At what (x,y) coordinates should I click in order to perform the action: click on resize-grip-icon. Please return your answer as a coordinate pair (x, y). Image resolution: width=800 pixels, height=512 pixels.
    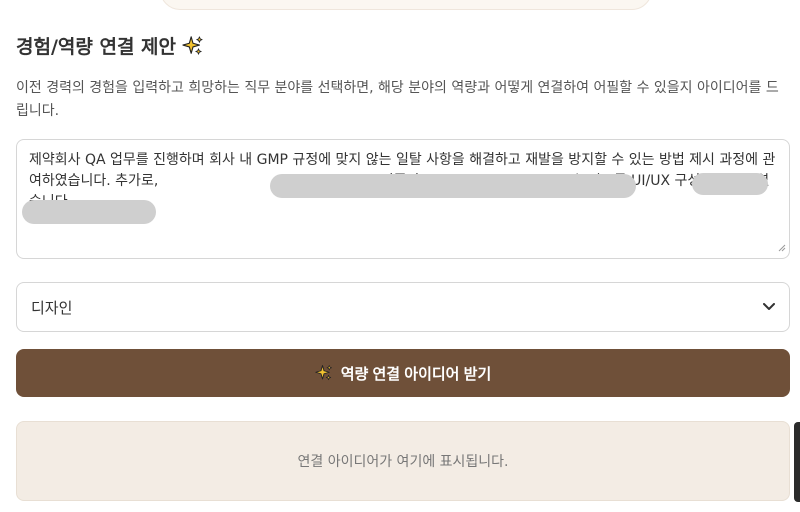
    Looking at the image, I should click on (781, 247).